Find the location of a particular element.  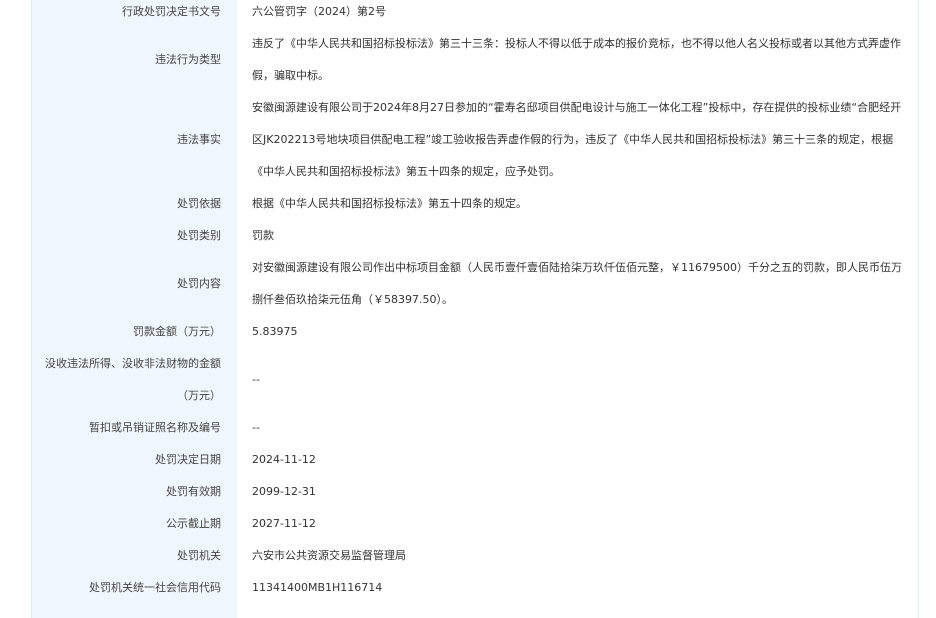

value-penalty-authority: 六安市公共资源交易监督管理局 is located at coordinates (329, 555).